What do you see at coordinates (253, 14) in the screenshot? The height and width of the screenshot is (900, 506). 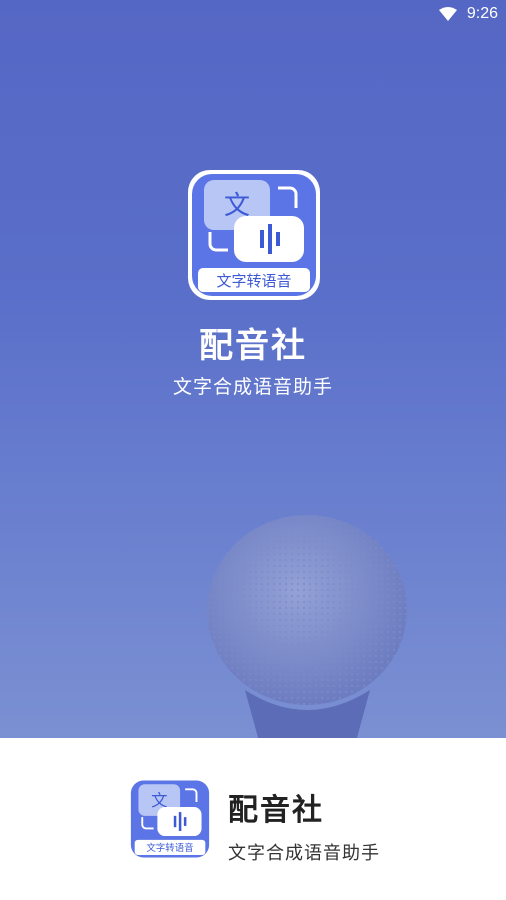 I see `status-bar: 9:26` at bounding box center [253, 14].